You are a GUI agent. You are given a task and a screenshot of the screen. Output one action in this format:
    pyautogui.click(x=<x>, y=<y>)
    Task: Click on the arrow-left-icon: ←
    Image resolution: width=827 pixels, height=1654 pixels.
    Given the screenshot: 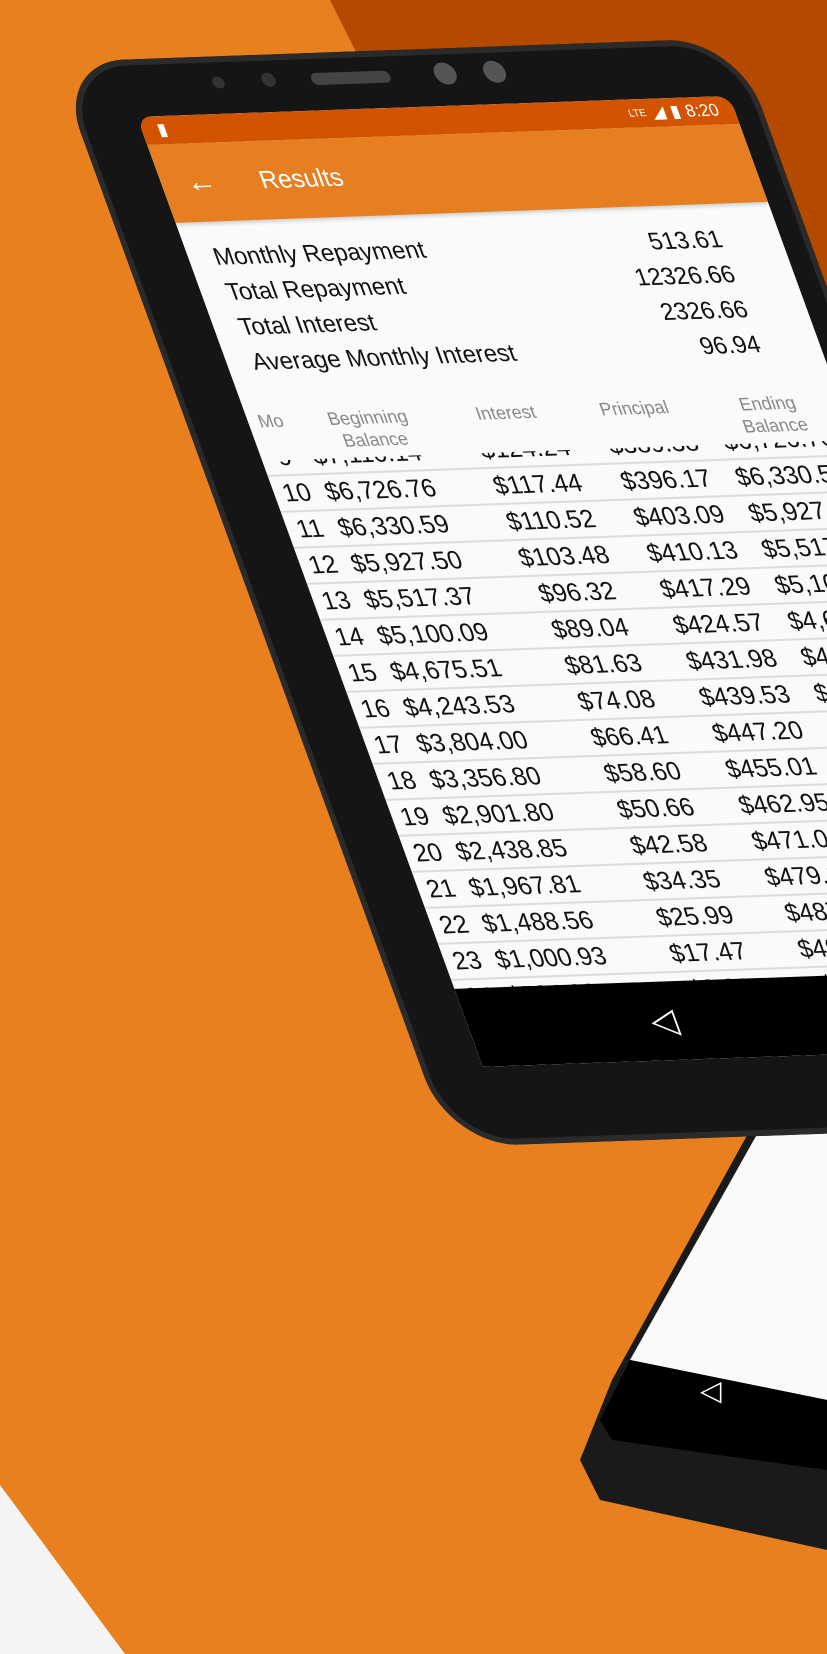 What is the action you would take?
    pyautogui.click(x=201, y=182)
    